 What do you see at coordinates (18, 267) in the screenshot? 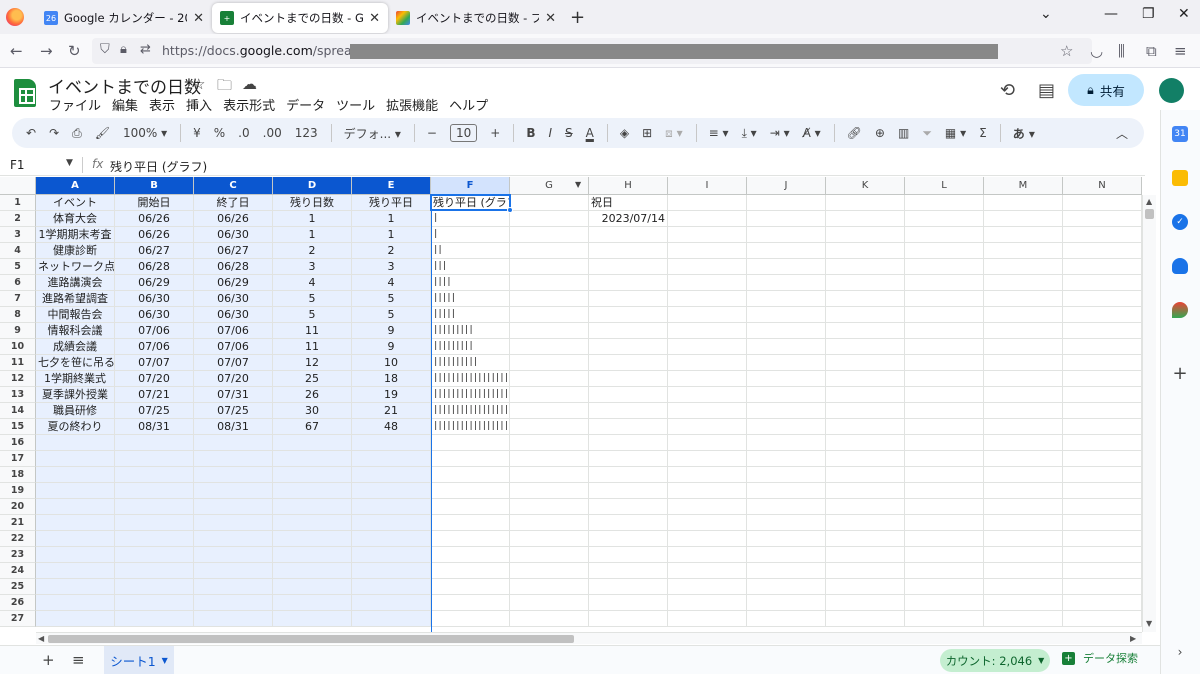
I see `row-header: 5` at bounding box center [18, 267].